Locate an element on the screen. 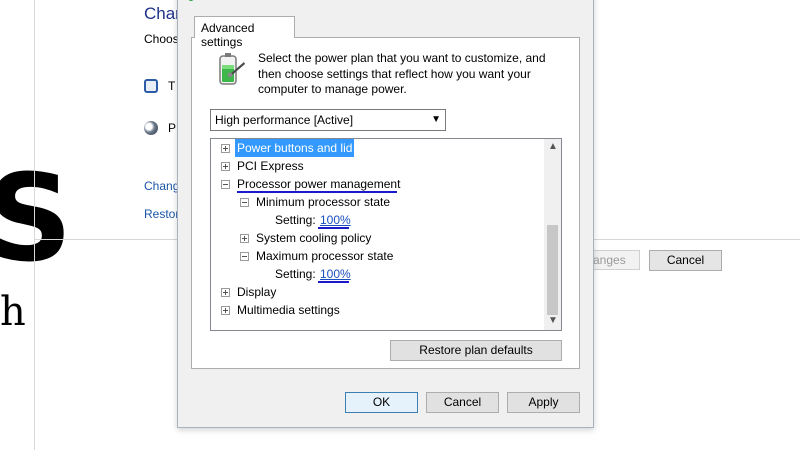  tree-item-max-processor: Maximum processor state is located at coordinates (376, 256).